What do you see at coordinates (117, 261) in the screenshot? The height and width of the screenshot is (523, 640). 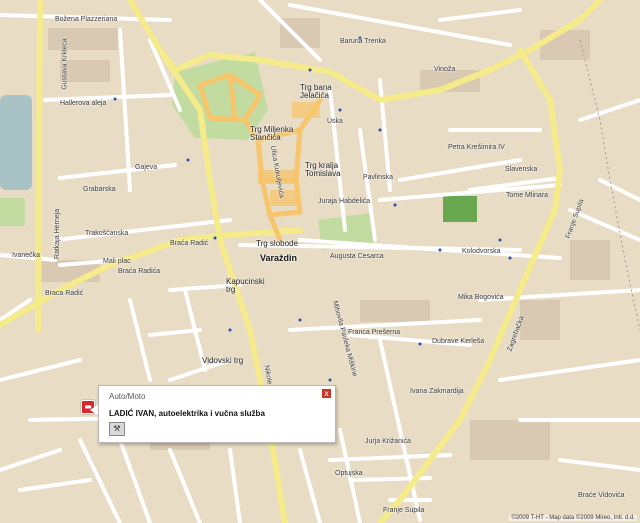 I see `street-label-mali-plac: Mali plac` at bounding box center [117, 261].